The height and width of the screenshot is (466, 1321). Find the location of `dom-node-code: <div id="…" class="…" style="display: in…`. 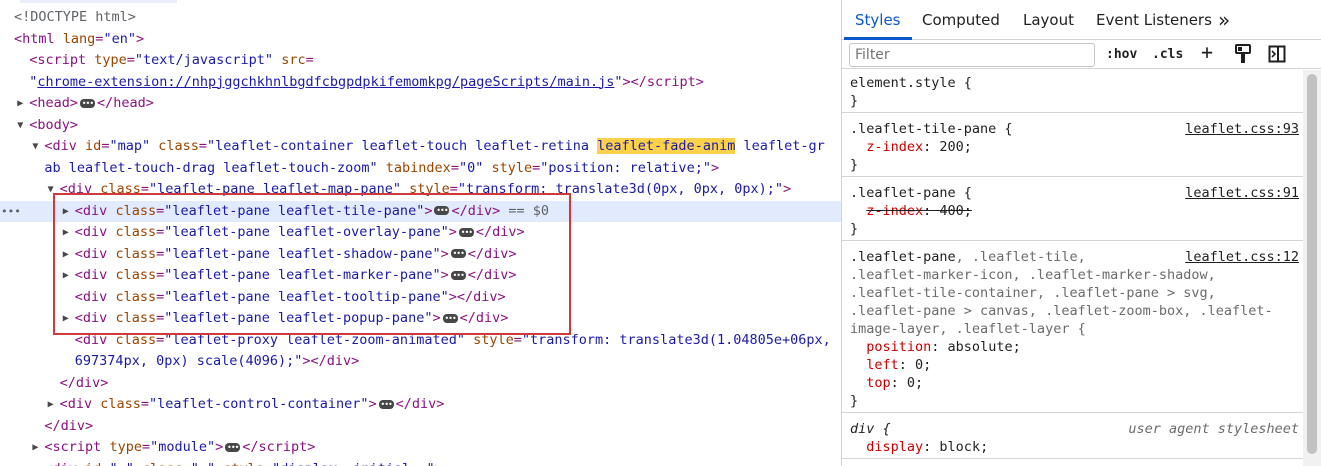

dom-node-code: <div id="…" class="…" style="display: in… is located at coordinates (243, 462).